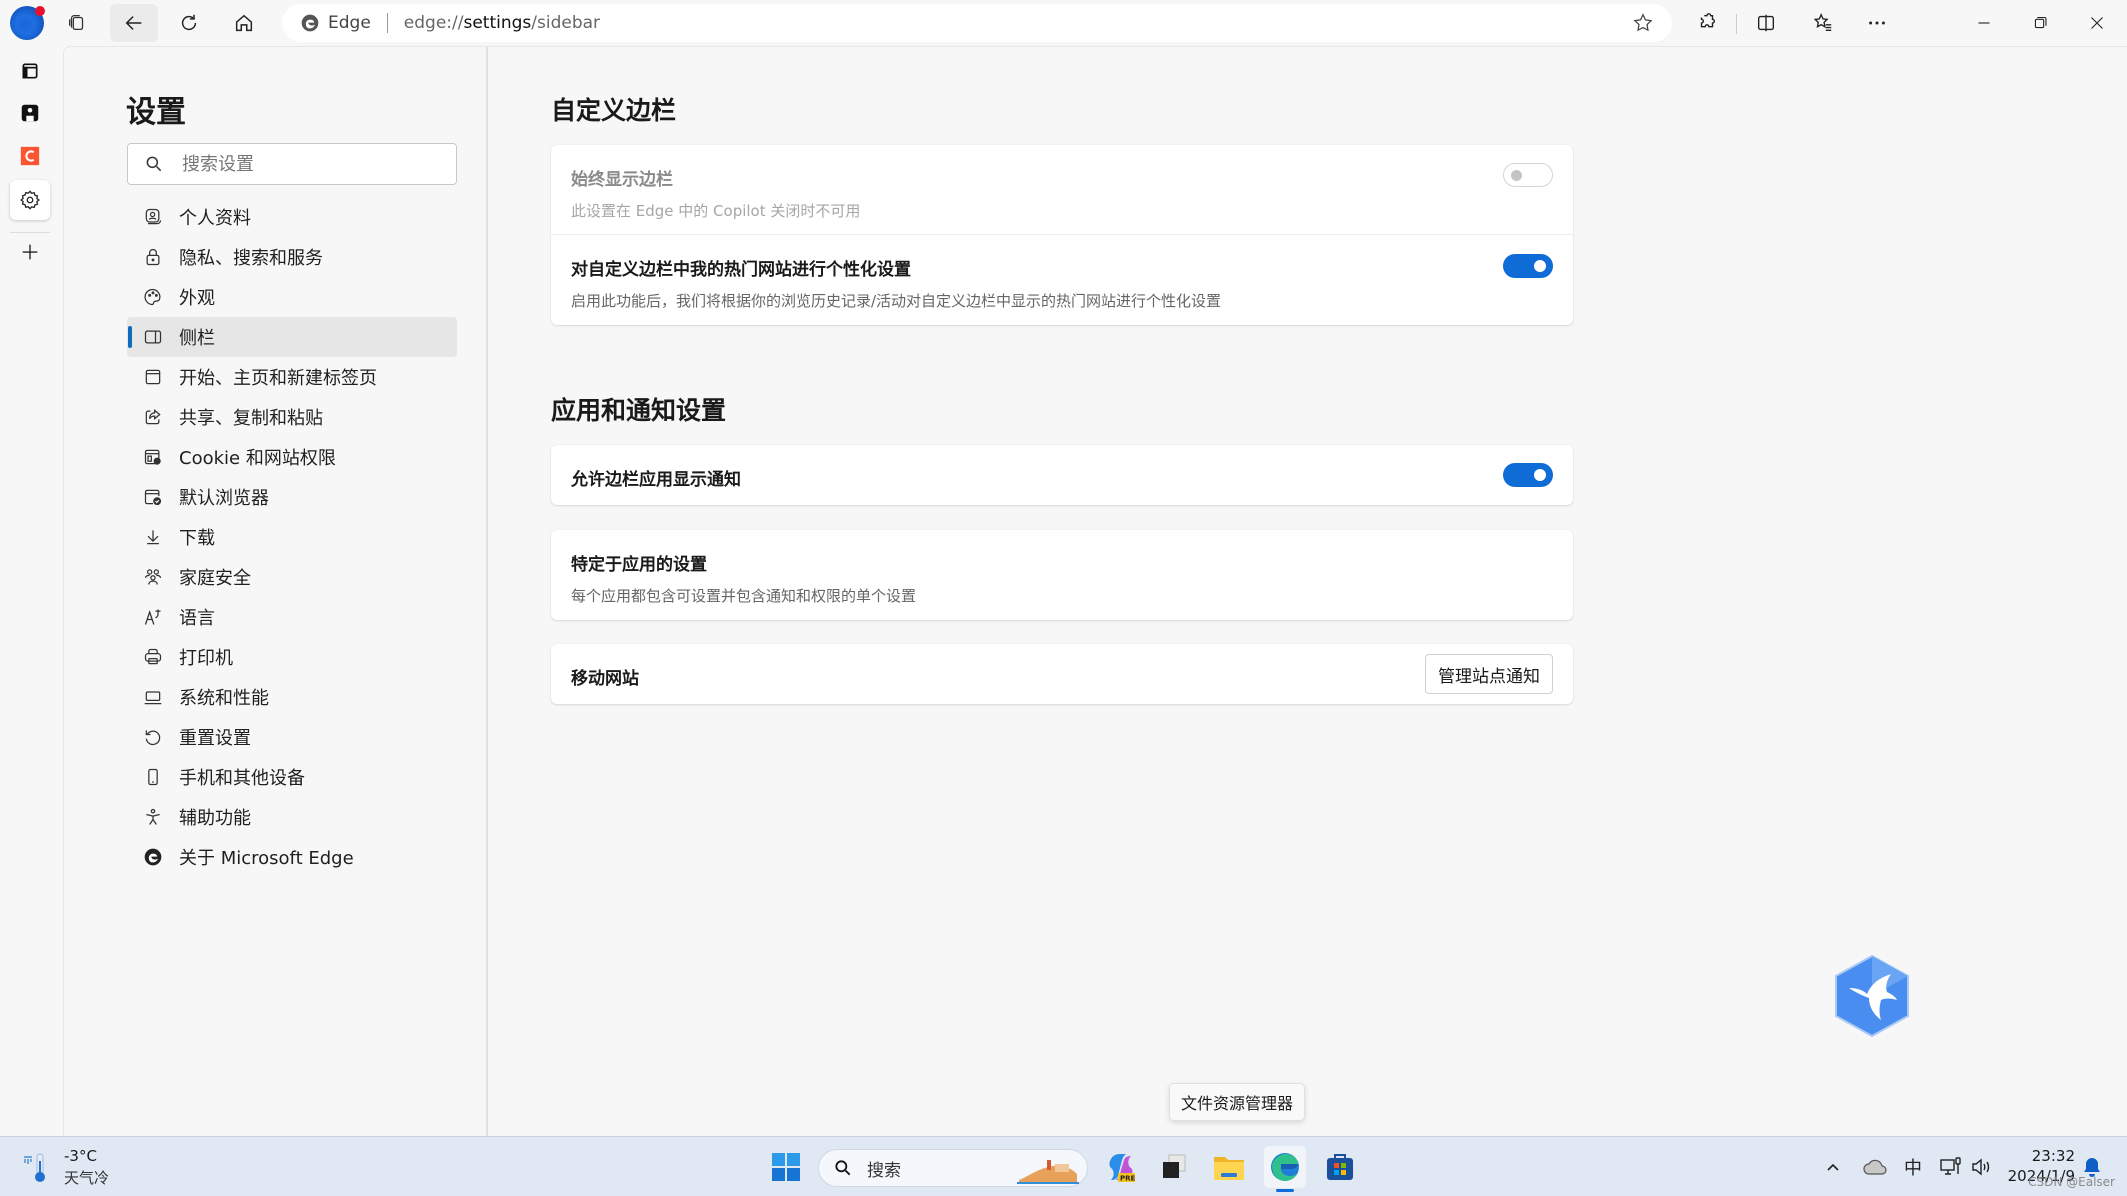 This screenshot has height=1196, width=2127. Describe the element at coordinates (2097, 23) in the screenshot. I see `close-button` at that location.